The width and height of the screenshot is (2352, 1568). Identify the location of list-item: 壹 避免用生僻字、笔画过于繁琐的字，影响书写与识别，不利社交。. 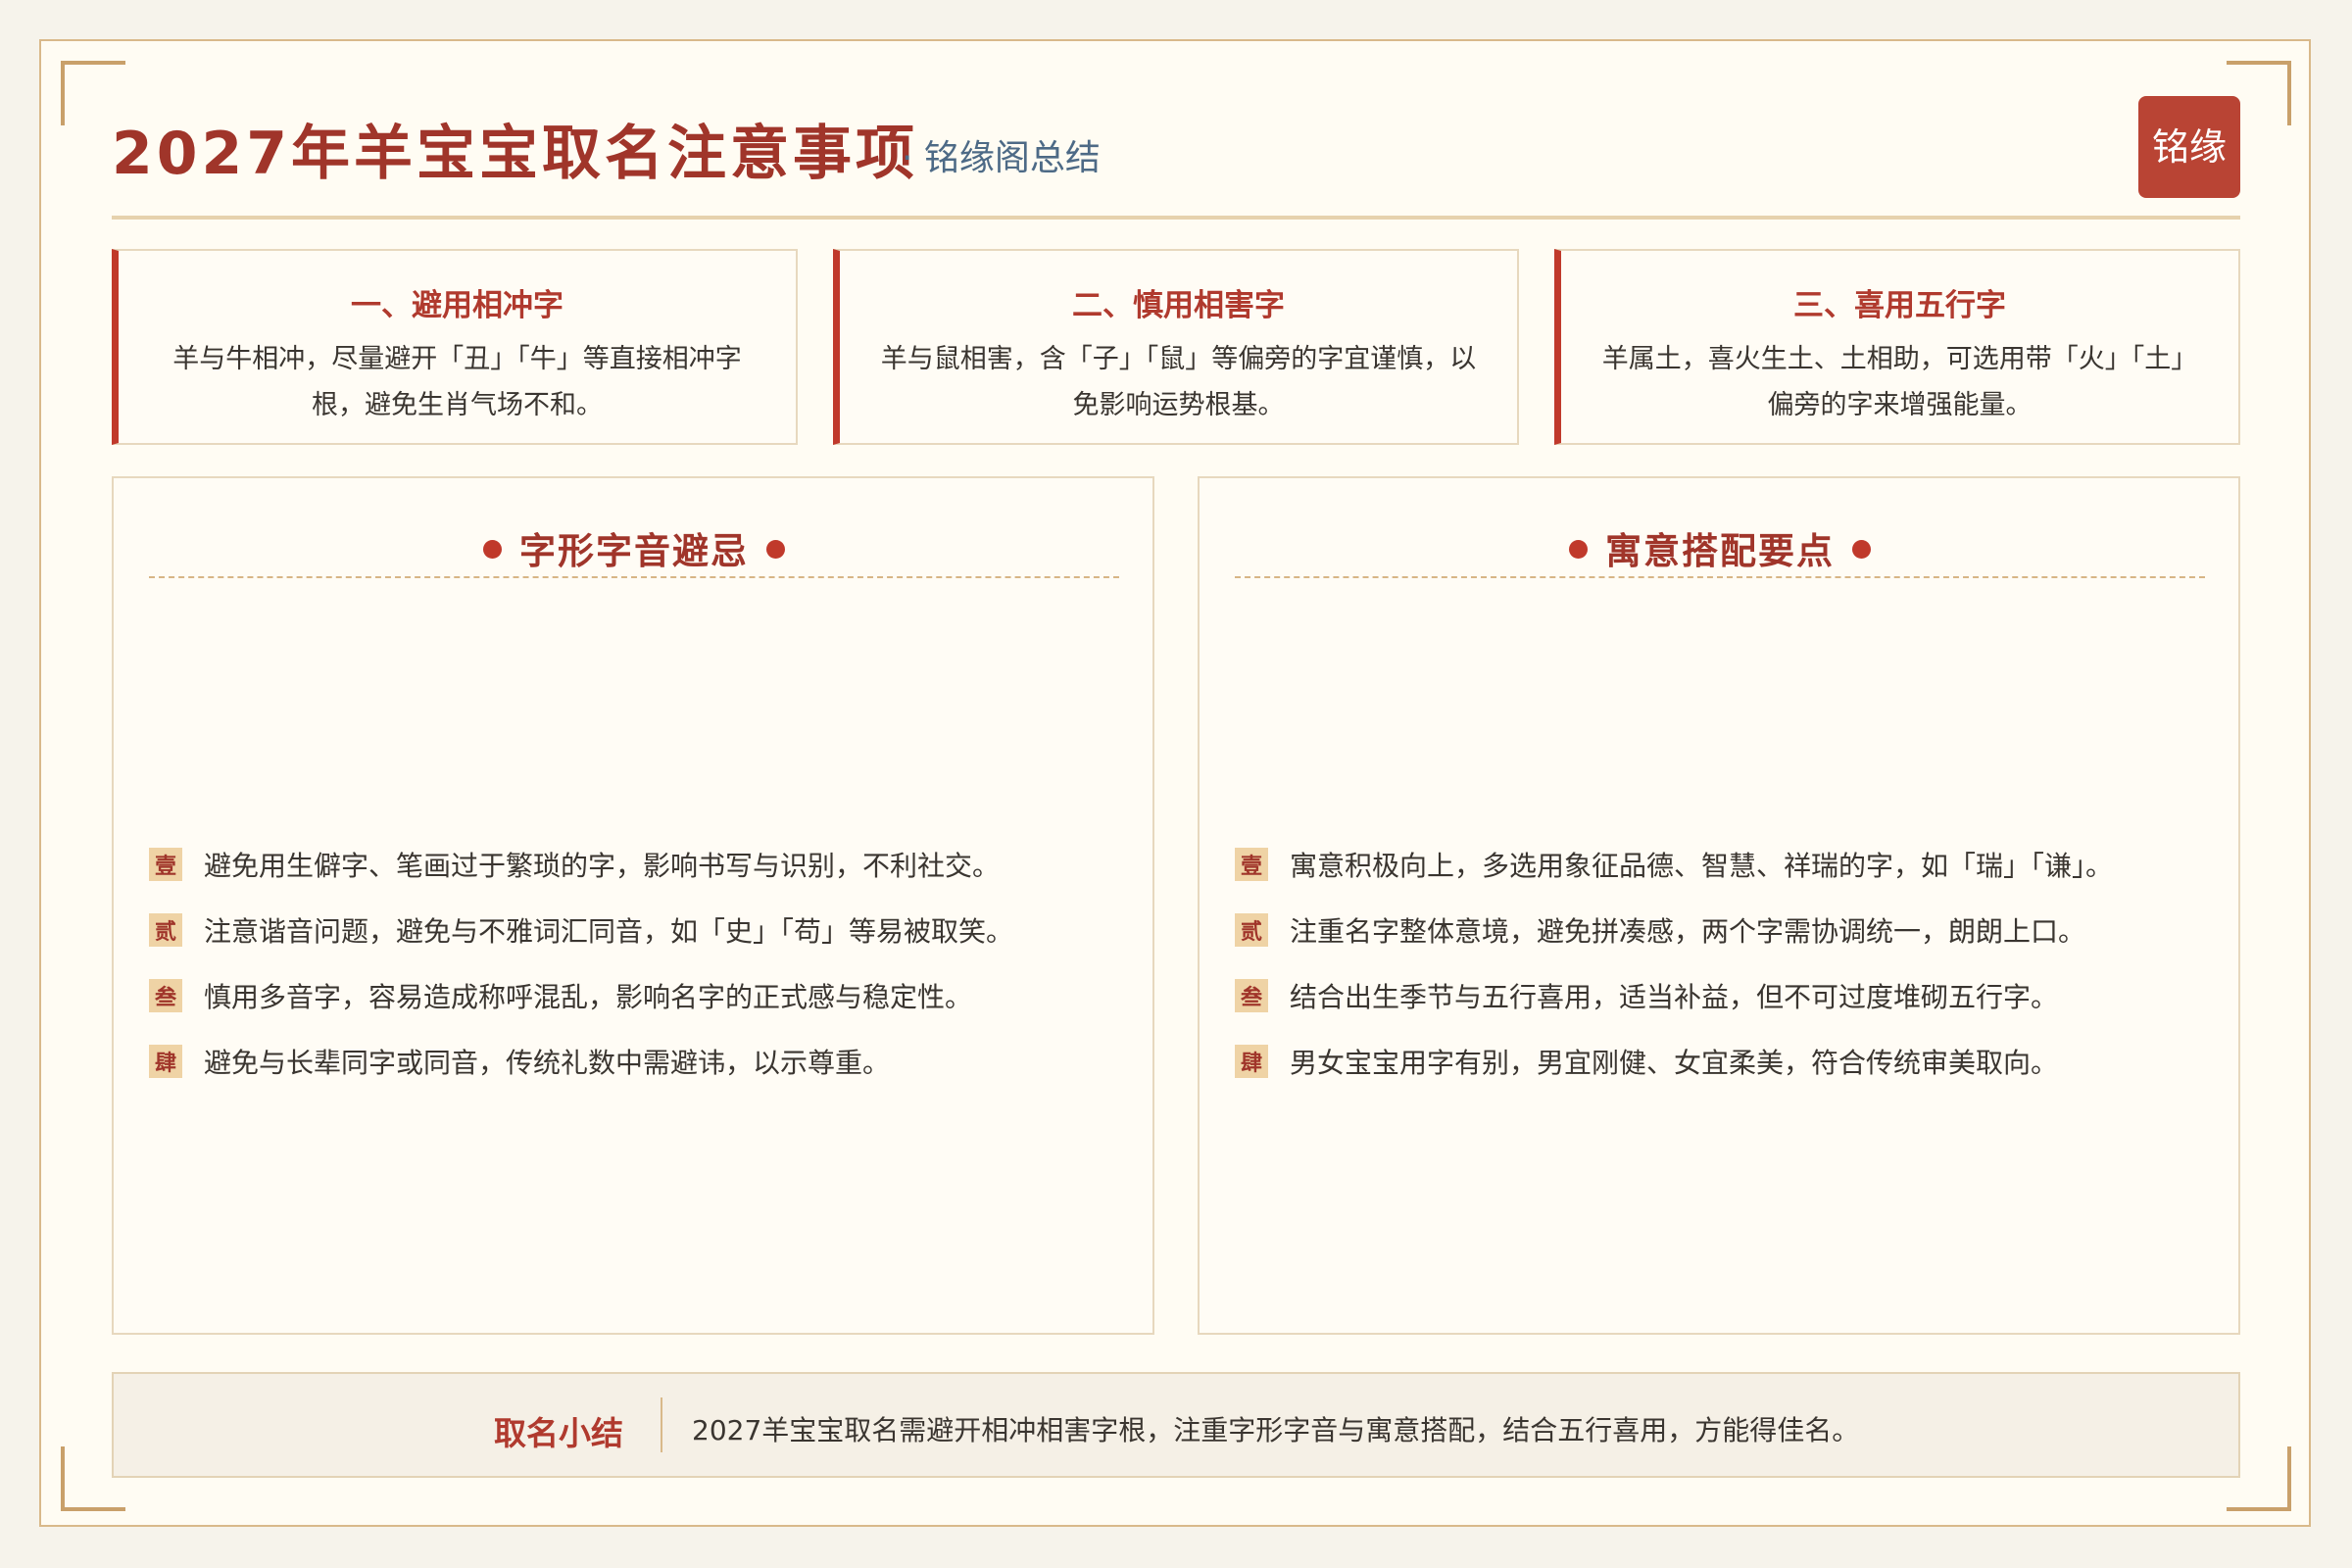
(634, 864).